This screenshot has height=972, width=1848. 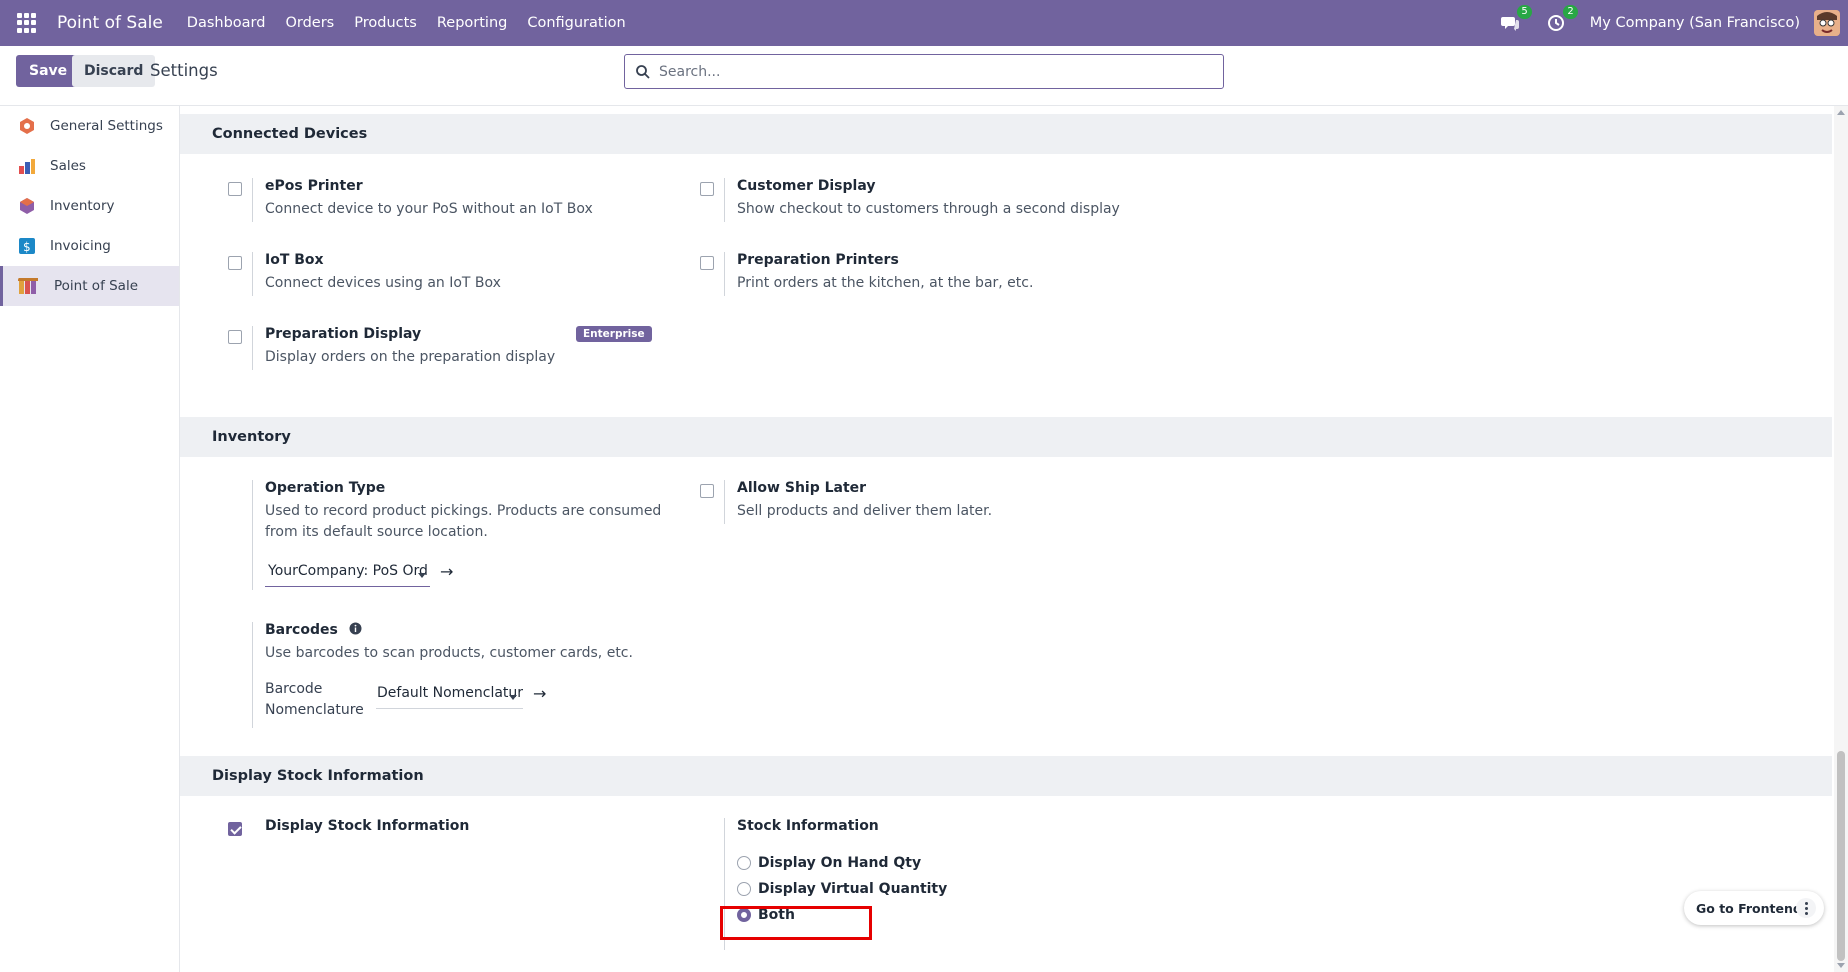 I want to click on point-of-sale-icon, so click(x=28, y=286).